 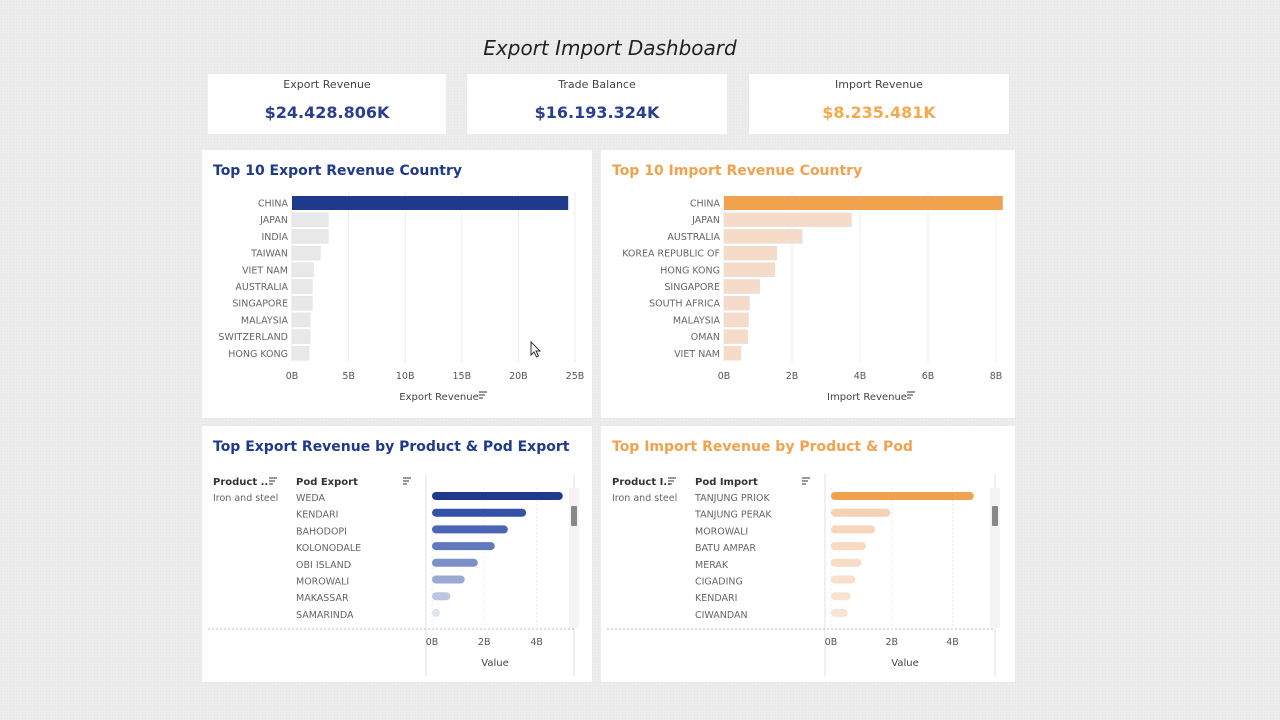 I want to click on pod-label: MOROWALI, so click(x=322, y=582).